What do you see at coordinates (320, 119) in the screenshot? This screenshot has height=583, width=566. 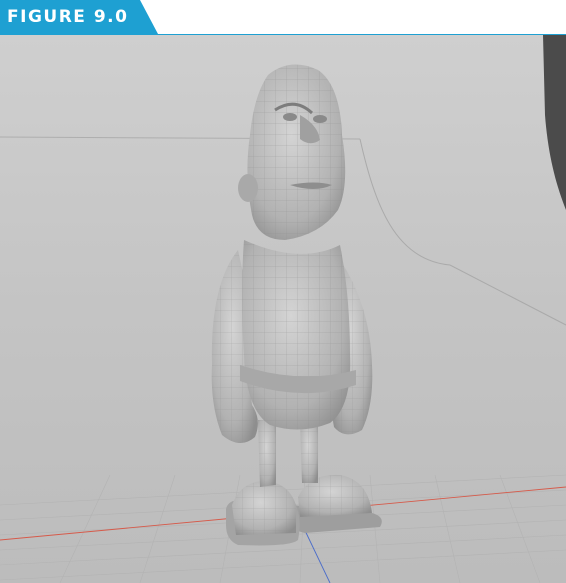 I see `eye-right` at bounding box center [320, 119].